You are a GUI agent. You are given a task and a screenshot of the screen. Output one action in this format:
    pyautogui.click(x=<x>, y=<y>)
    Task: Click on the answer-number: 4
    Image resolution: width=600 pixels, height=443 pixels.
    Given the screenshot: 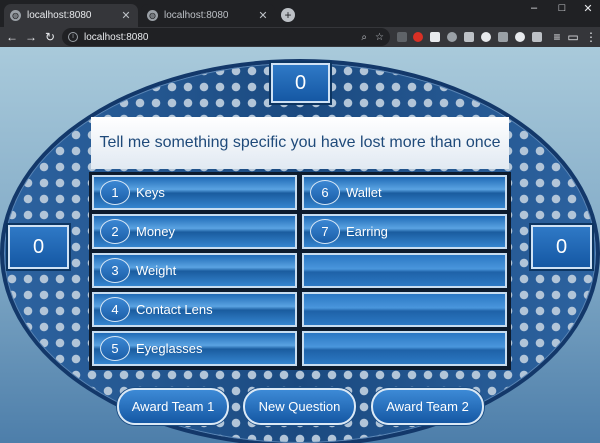 What is the action you would take?
    pyautogui.click(x=115, y=309)
    